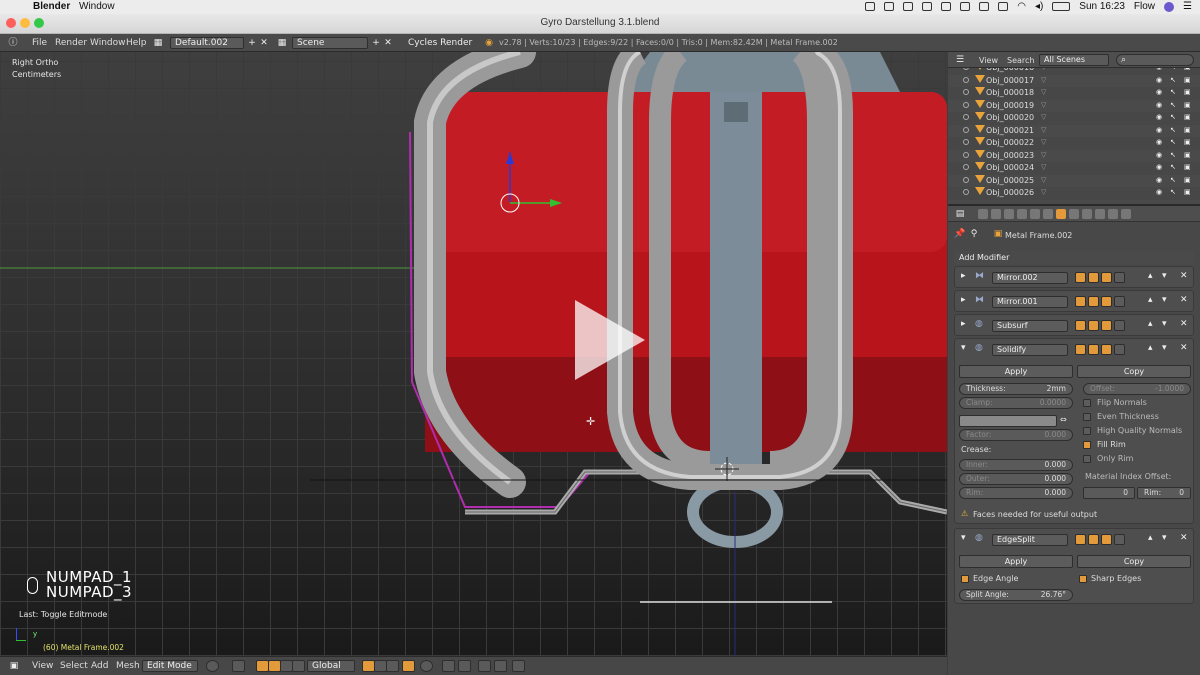  What do you see at coordinates (1087, 445) in the screenshot?
I see `fill-rim-checkbox` at bounding box center [1087, 445].